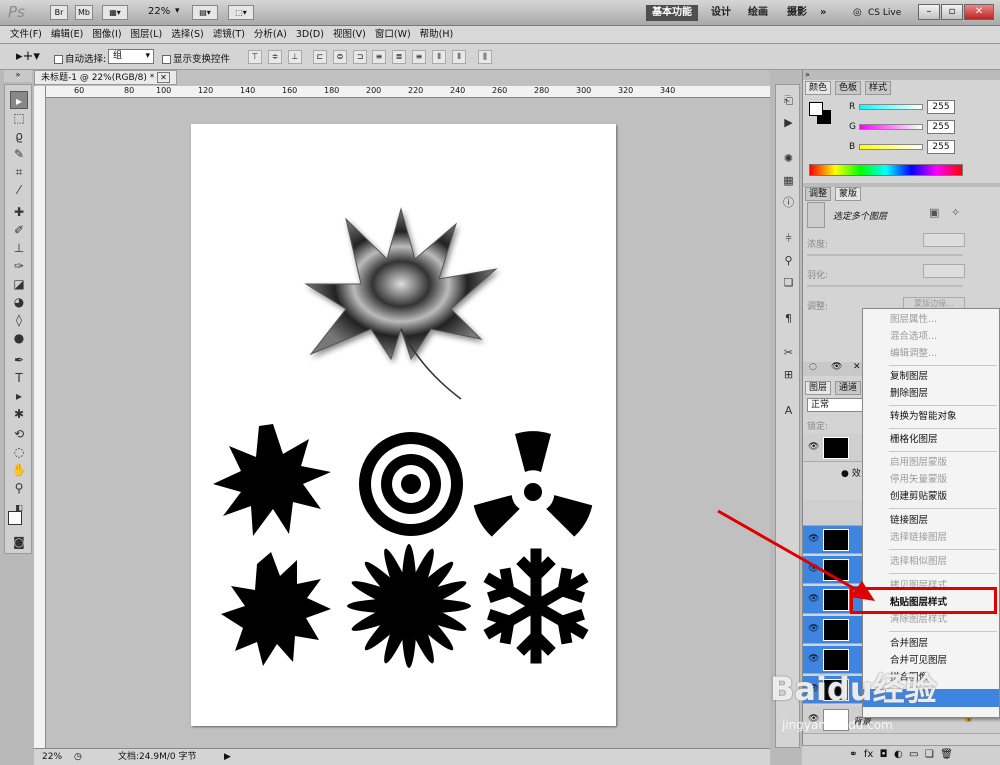 This screenshot has width=1000, height=765. I want to click on trash-icon: 🗑, so click(946, 754).